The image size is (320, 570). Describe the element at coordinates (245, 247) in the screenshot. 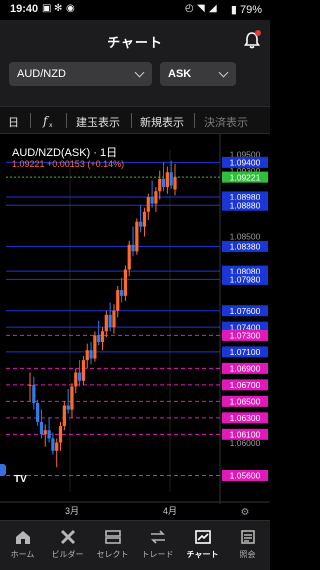

I see `price-axis-label: 1.08380` at that location.